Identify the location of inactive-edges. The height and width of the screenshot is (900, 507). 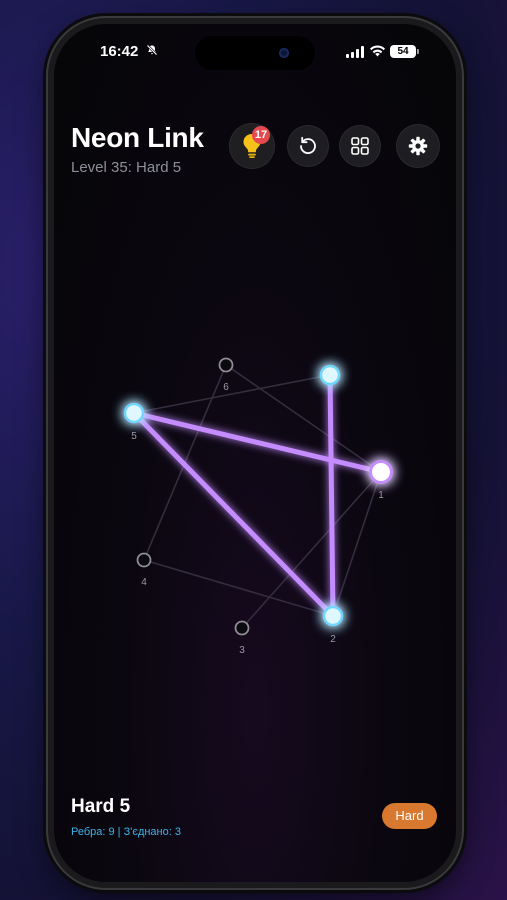
(257, 496).